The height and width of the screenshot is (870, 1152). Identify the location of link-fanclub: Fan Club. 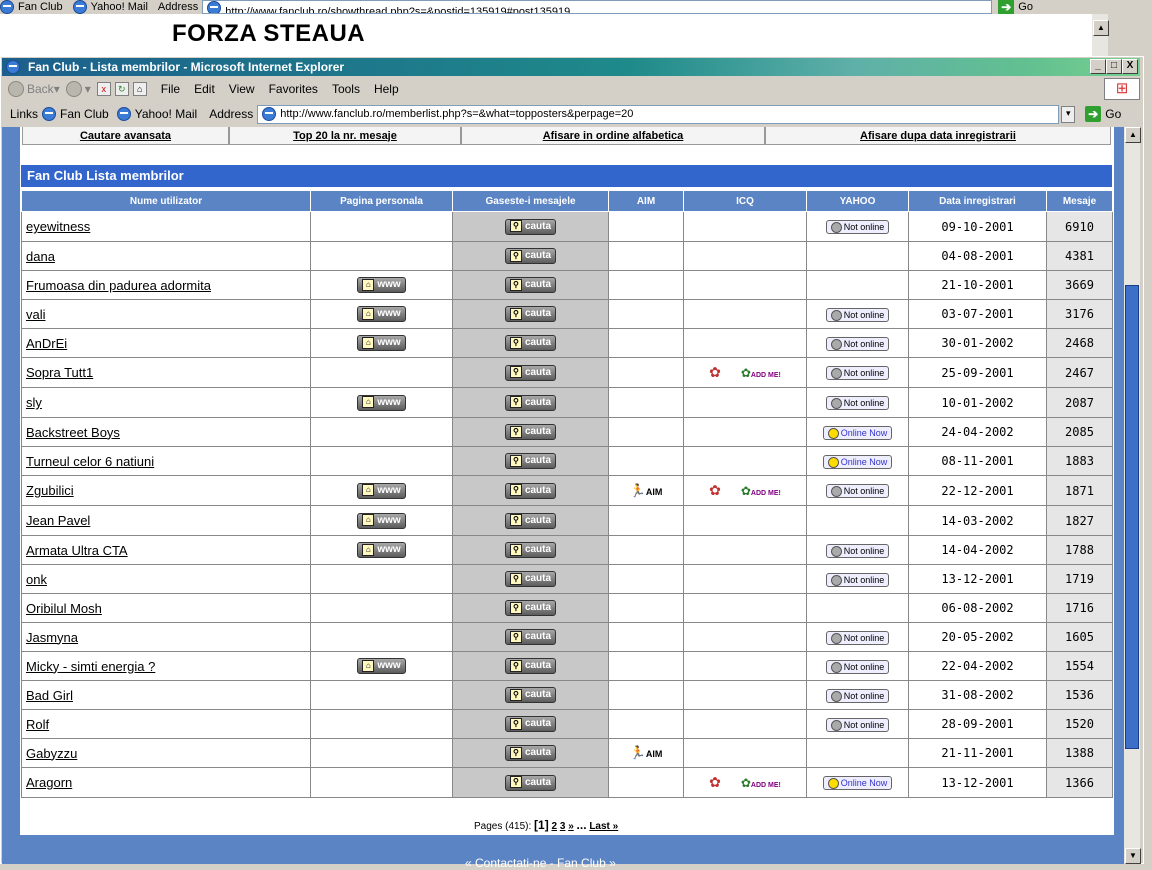
(75, 114).